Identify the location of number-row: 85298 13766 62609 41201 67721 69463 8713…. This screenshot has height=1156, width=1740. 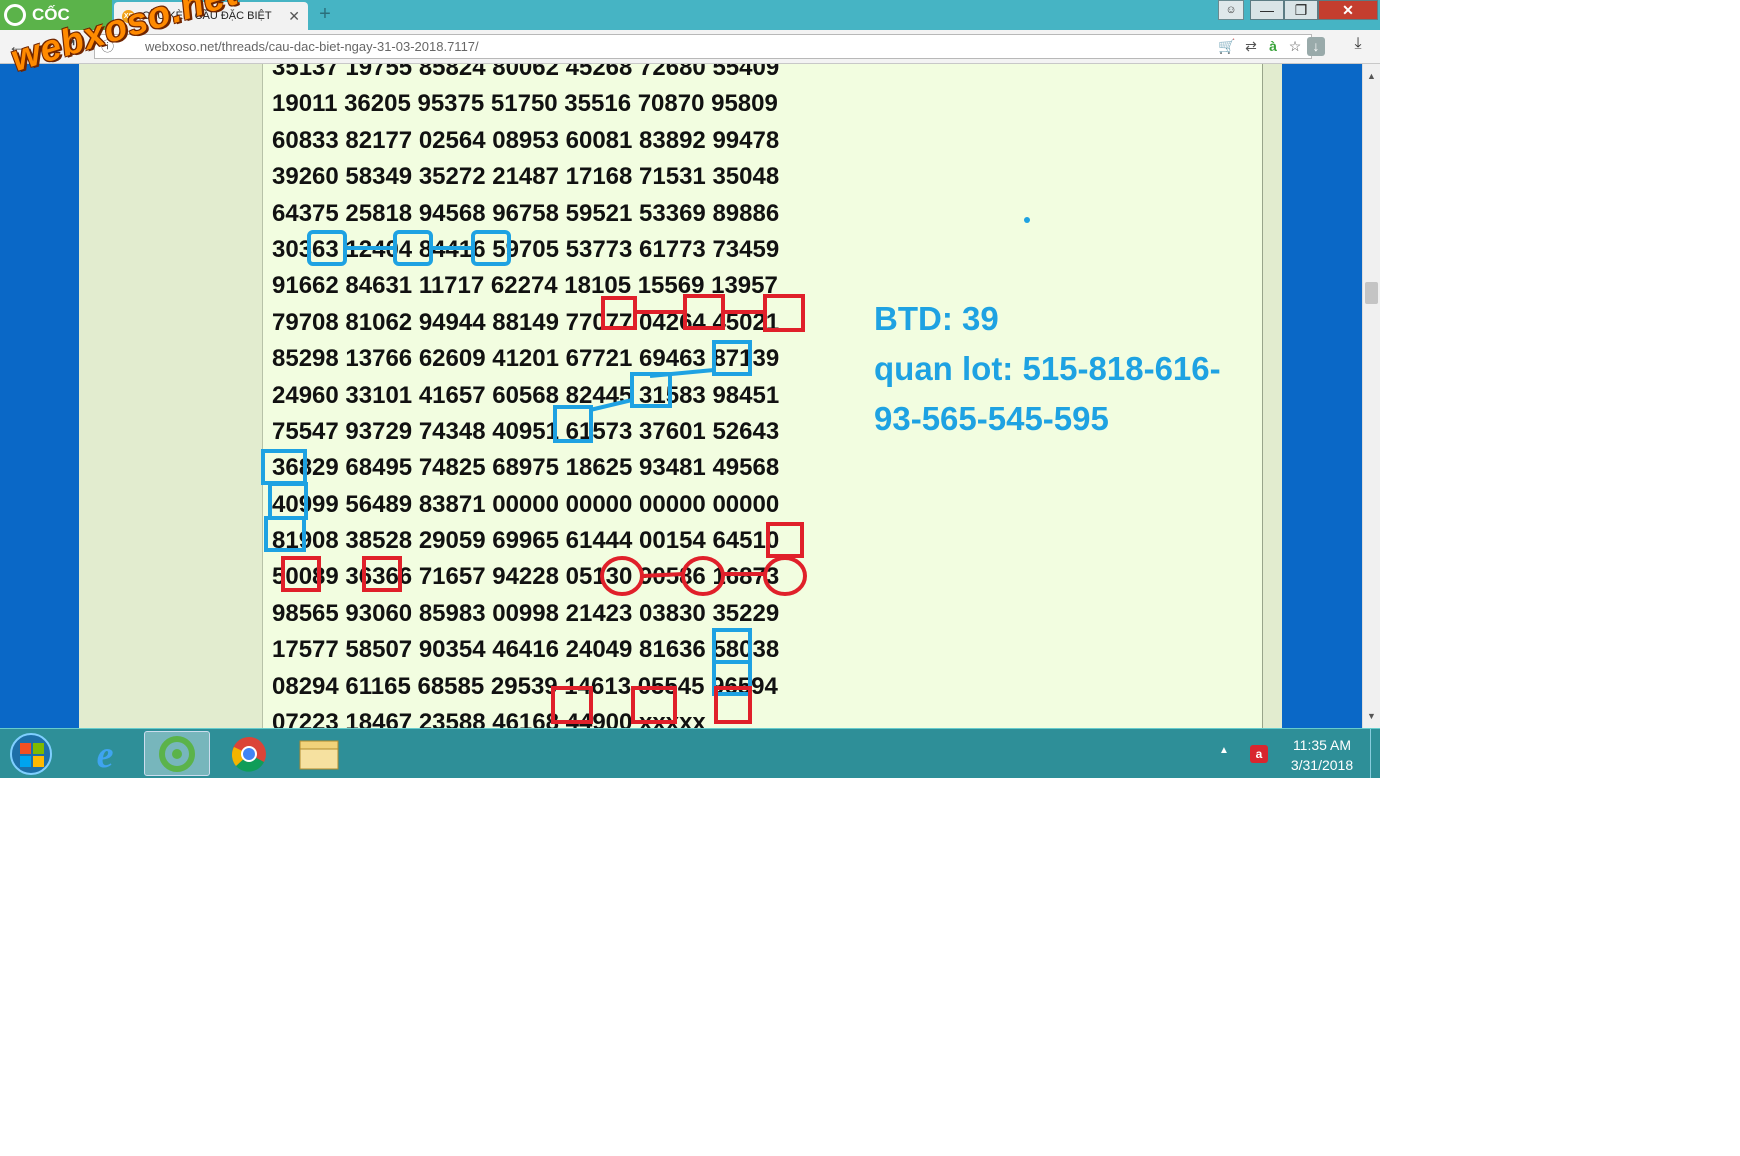
(526, 359).